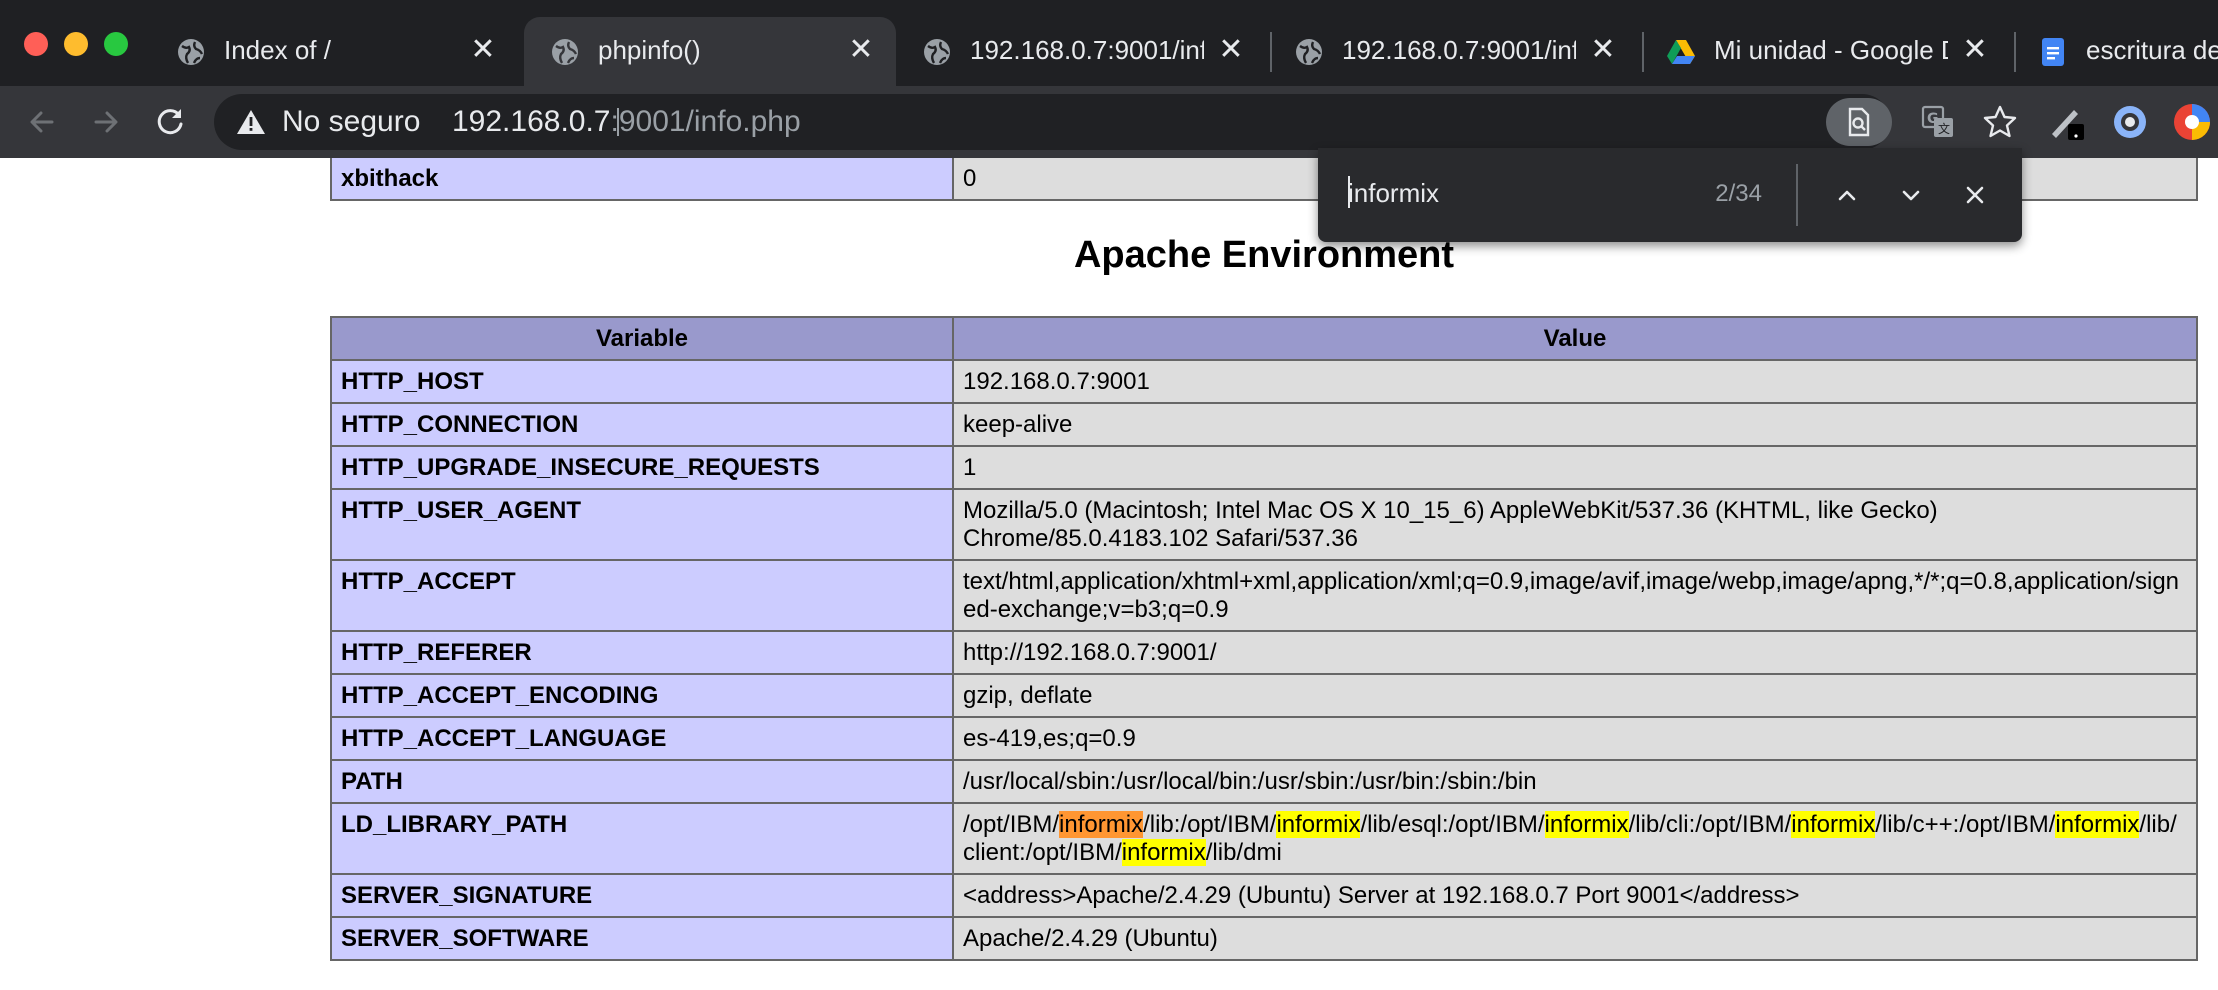 The width and height of the screenshot is (2218, 990). What do you see at coordinates (2053, 52) in the screenshot?
I see `google-docs-icon` at bounding box center [2053, 52].